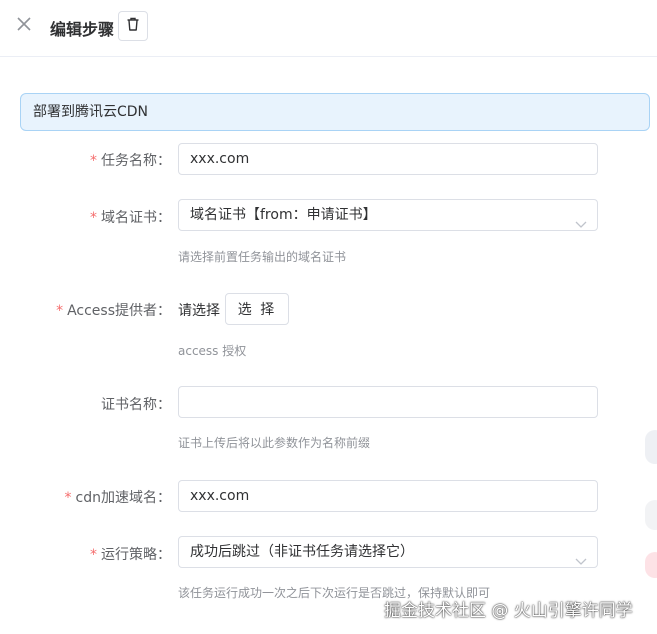 Image resolution: width=657 pixels, height=634 pixels. Describe the element at coordinates (82, 29) in the screenshot. I see `page-title: 编辑步骤` at that location.